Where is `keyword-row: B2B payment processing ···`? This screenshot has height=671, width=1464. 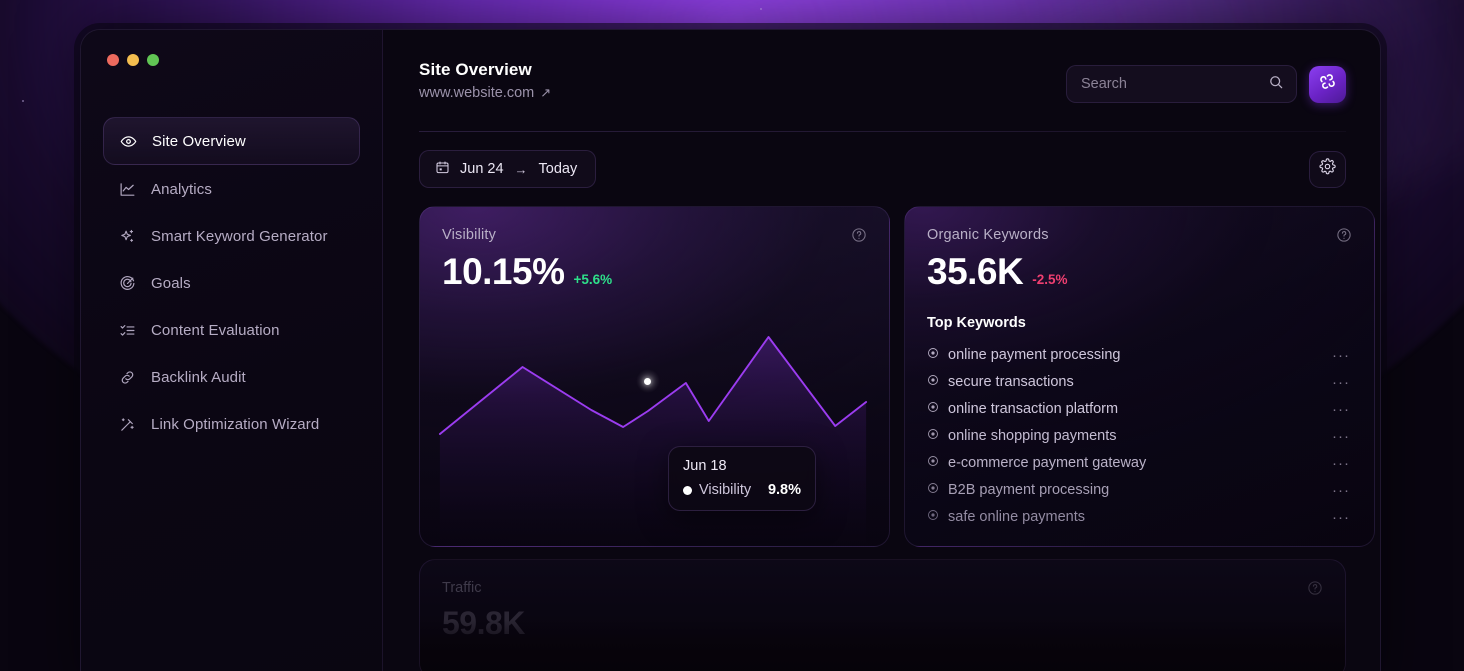
keyword-row: B2B payment processing ··· is located at coordinates (1140, 490).